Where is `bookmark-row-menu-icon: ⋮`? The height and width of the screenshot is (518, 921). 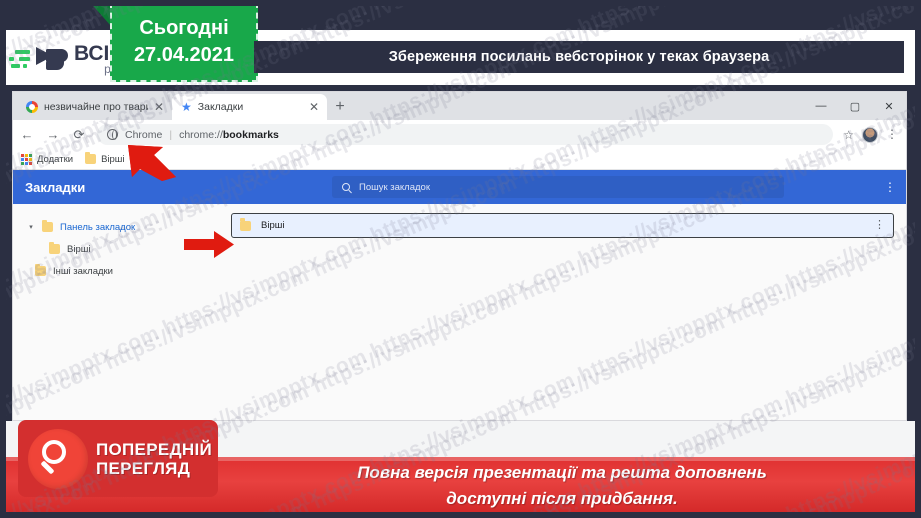 bookmark-row-menu-icon: ⋮ is located at coordinates (879, 224).